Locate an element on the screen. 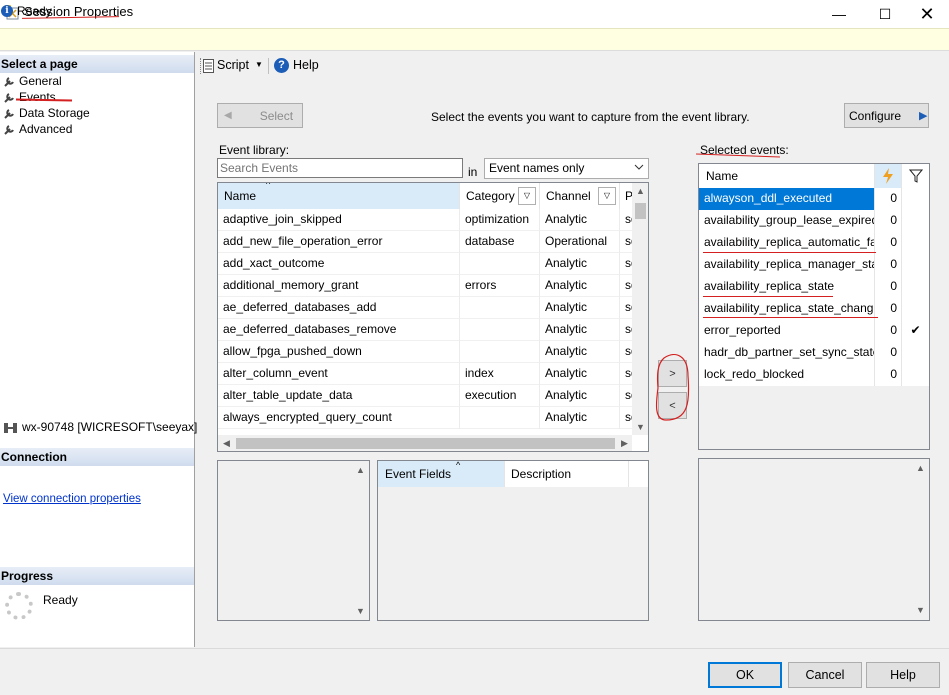 This screenshot has height=695, width=949. table-row: allow_fpga_pushed_downAnalyticsq is located at coordinates (426, 352).